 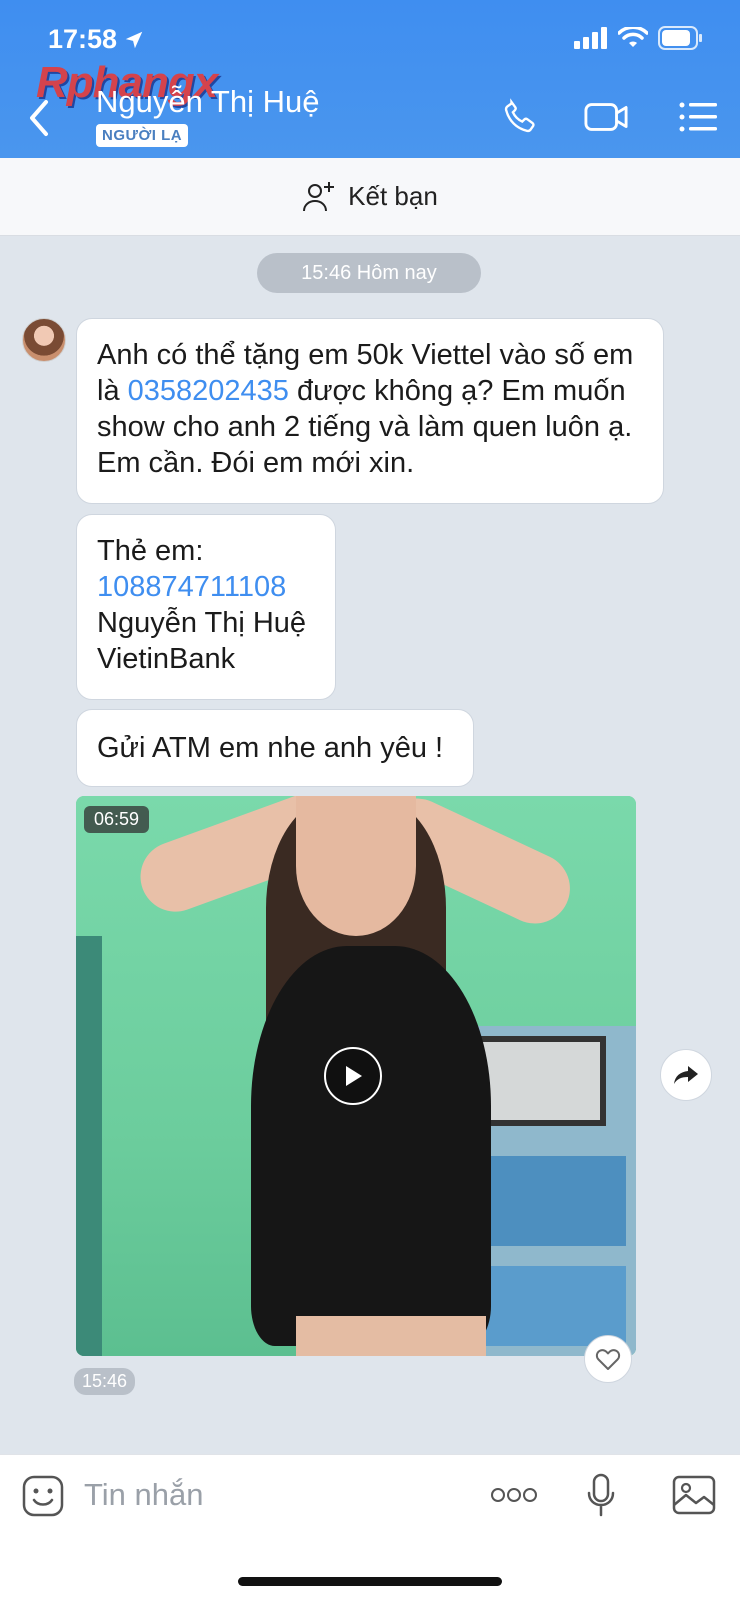 I want to click on status-icons, so click(x=639, y=38).